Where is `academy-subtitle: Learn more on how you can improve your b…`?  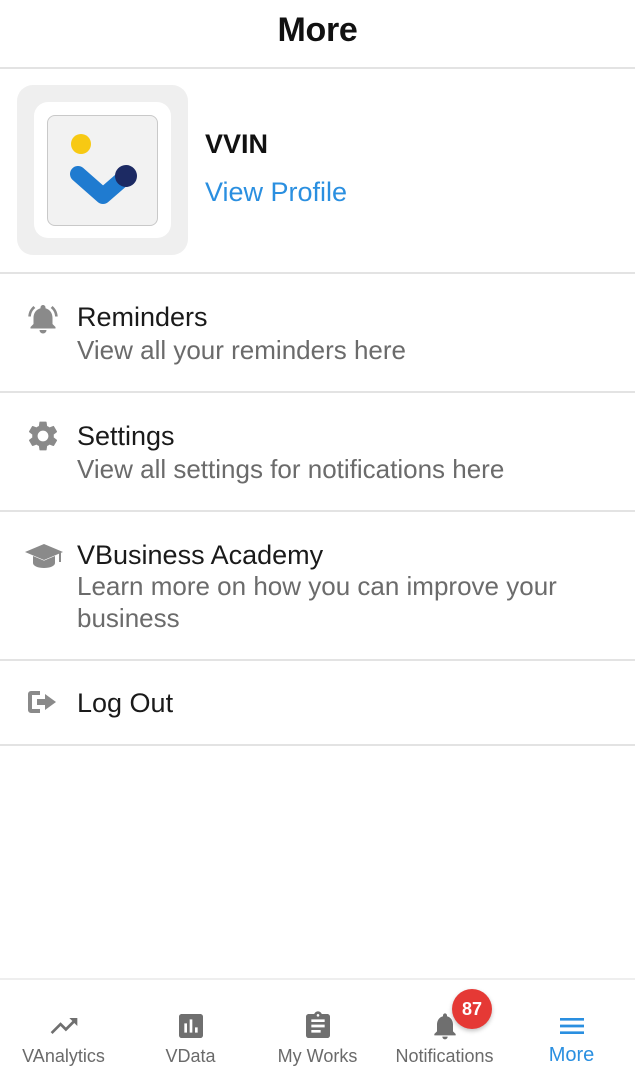
academy-subtitle: Learn more on how you can improve your b… is located at coordinates (317, 602).